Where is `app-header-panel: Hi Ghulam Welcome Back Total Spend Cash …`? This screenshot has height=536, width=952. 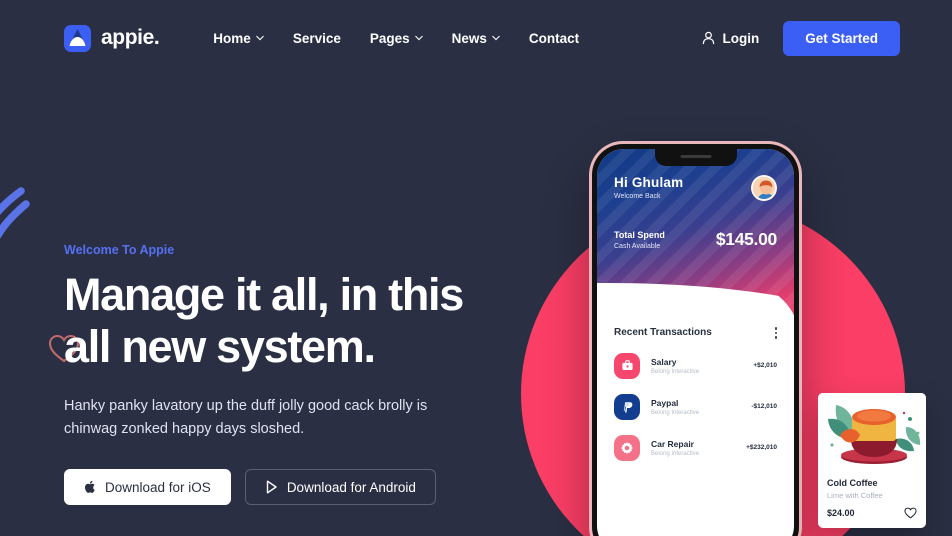 app-header-panel: Hi Ghulam Welcome Back Total Spend Cash … is located at coordinates (695, 244).